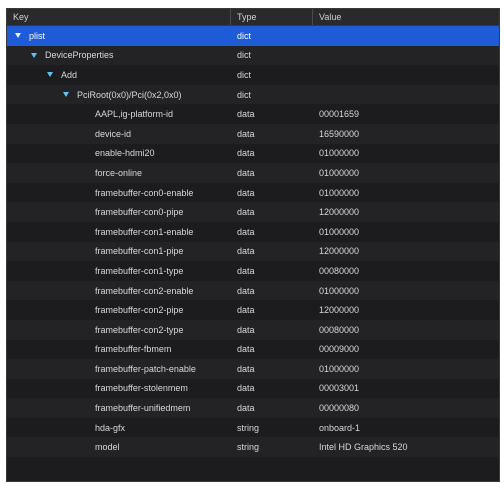 The width and height of the screenshot is (504, 483). I want to click on table-row: model string Intel HD Graphics 520, so click(253, 447).